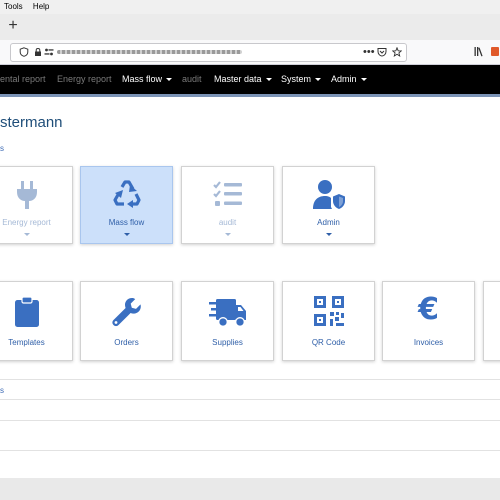  Describe the element at coordinates (344, 79) in the screenshot. I see `nav-label: Admin` at that location.